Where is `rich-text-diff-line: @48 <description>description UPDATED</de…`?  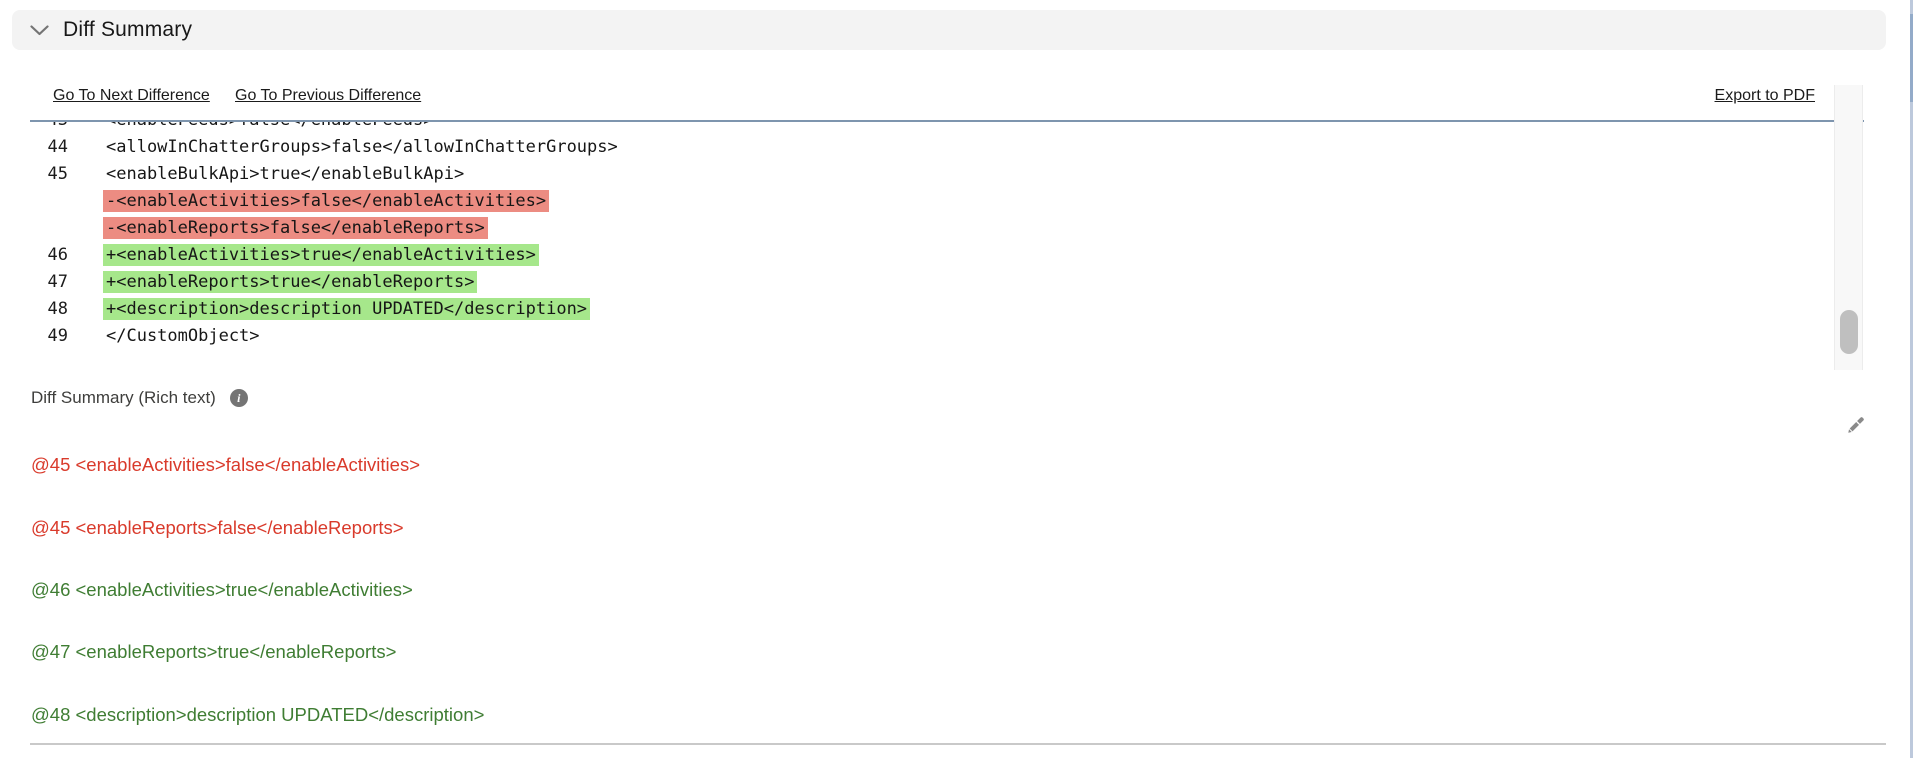 rich-text-diff-line: @48 <description>description UPDATED</de… is located at coordinates (258, 714).